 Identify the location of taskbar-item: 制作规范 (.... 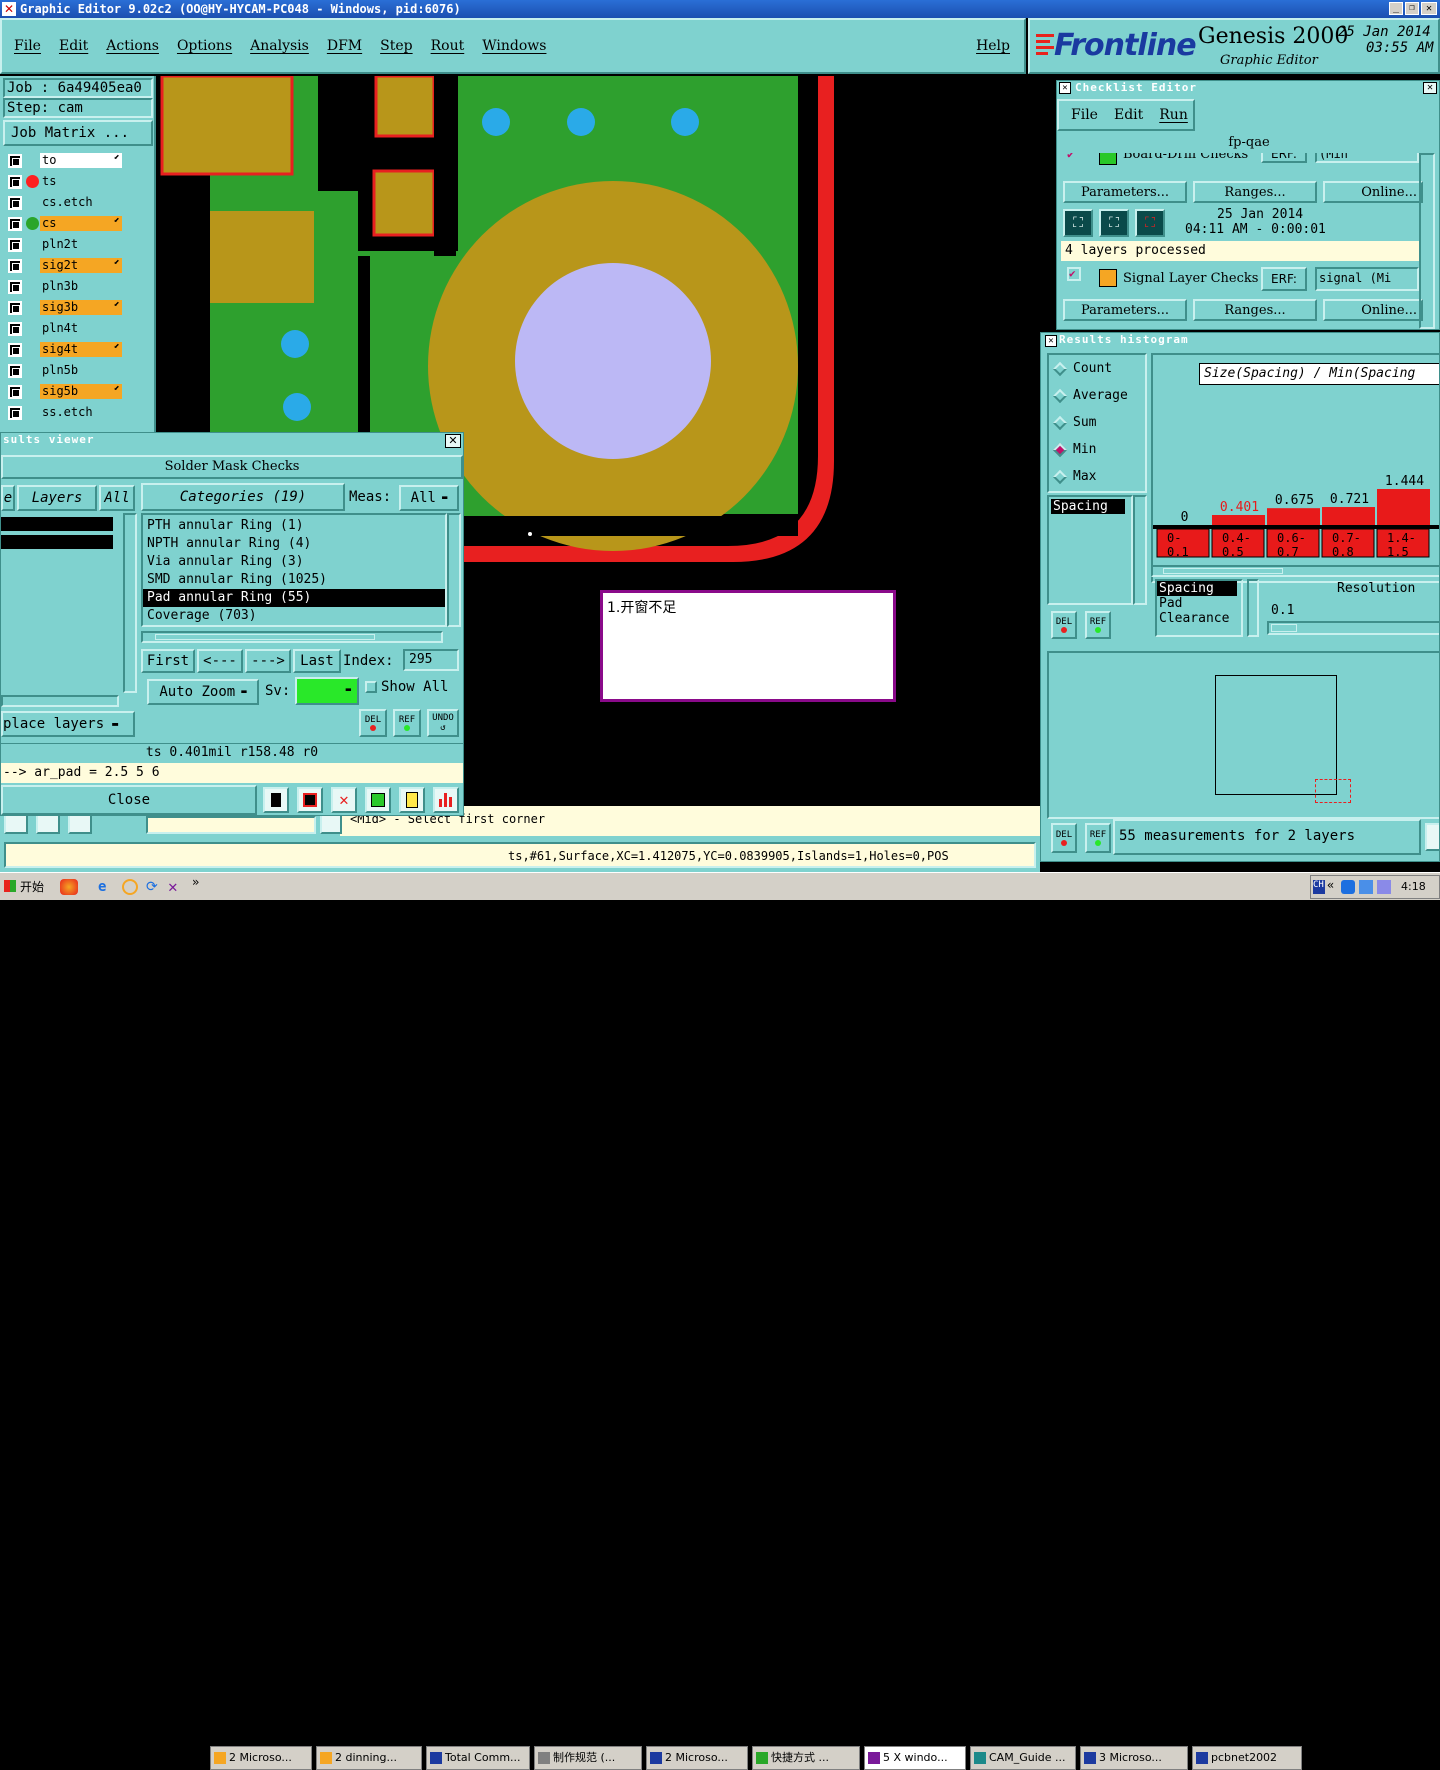
(588, 1758).